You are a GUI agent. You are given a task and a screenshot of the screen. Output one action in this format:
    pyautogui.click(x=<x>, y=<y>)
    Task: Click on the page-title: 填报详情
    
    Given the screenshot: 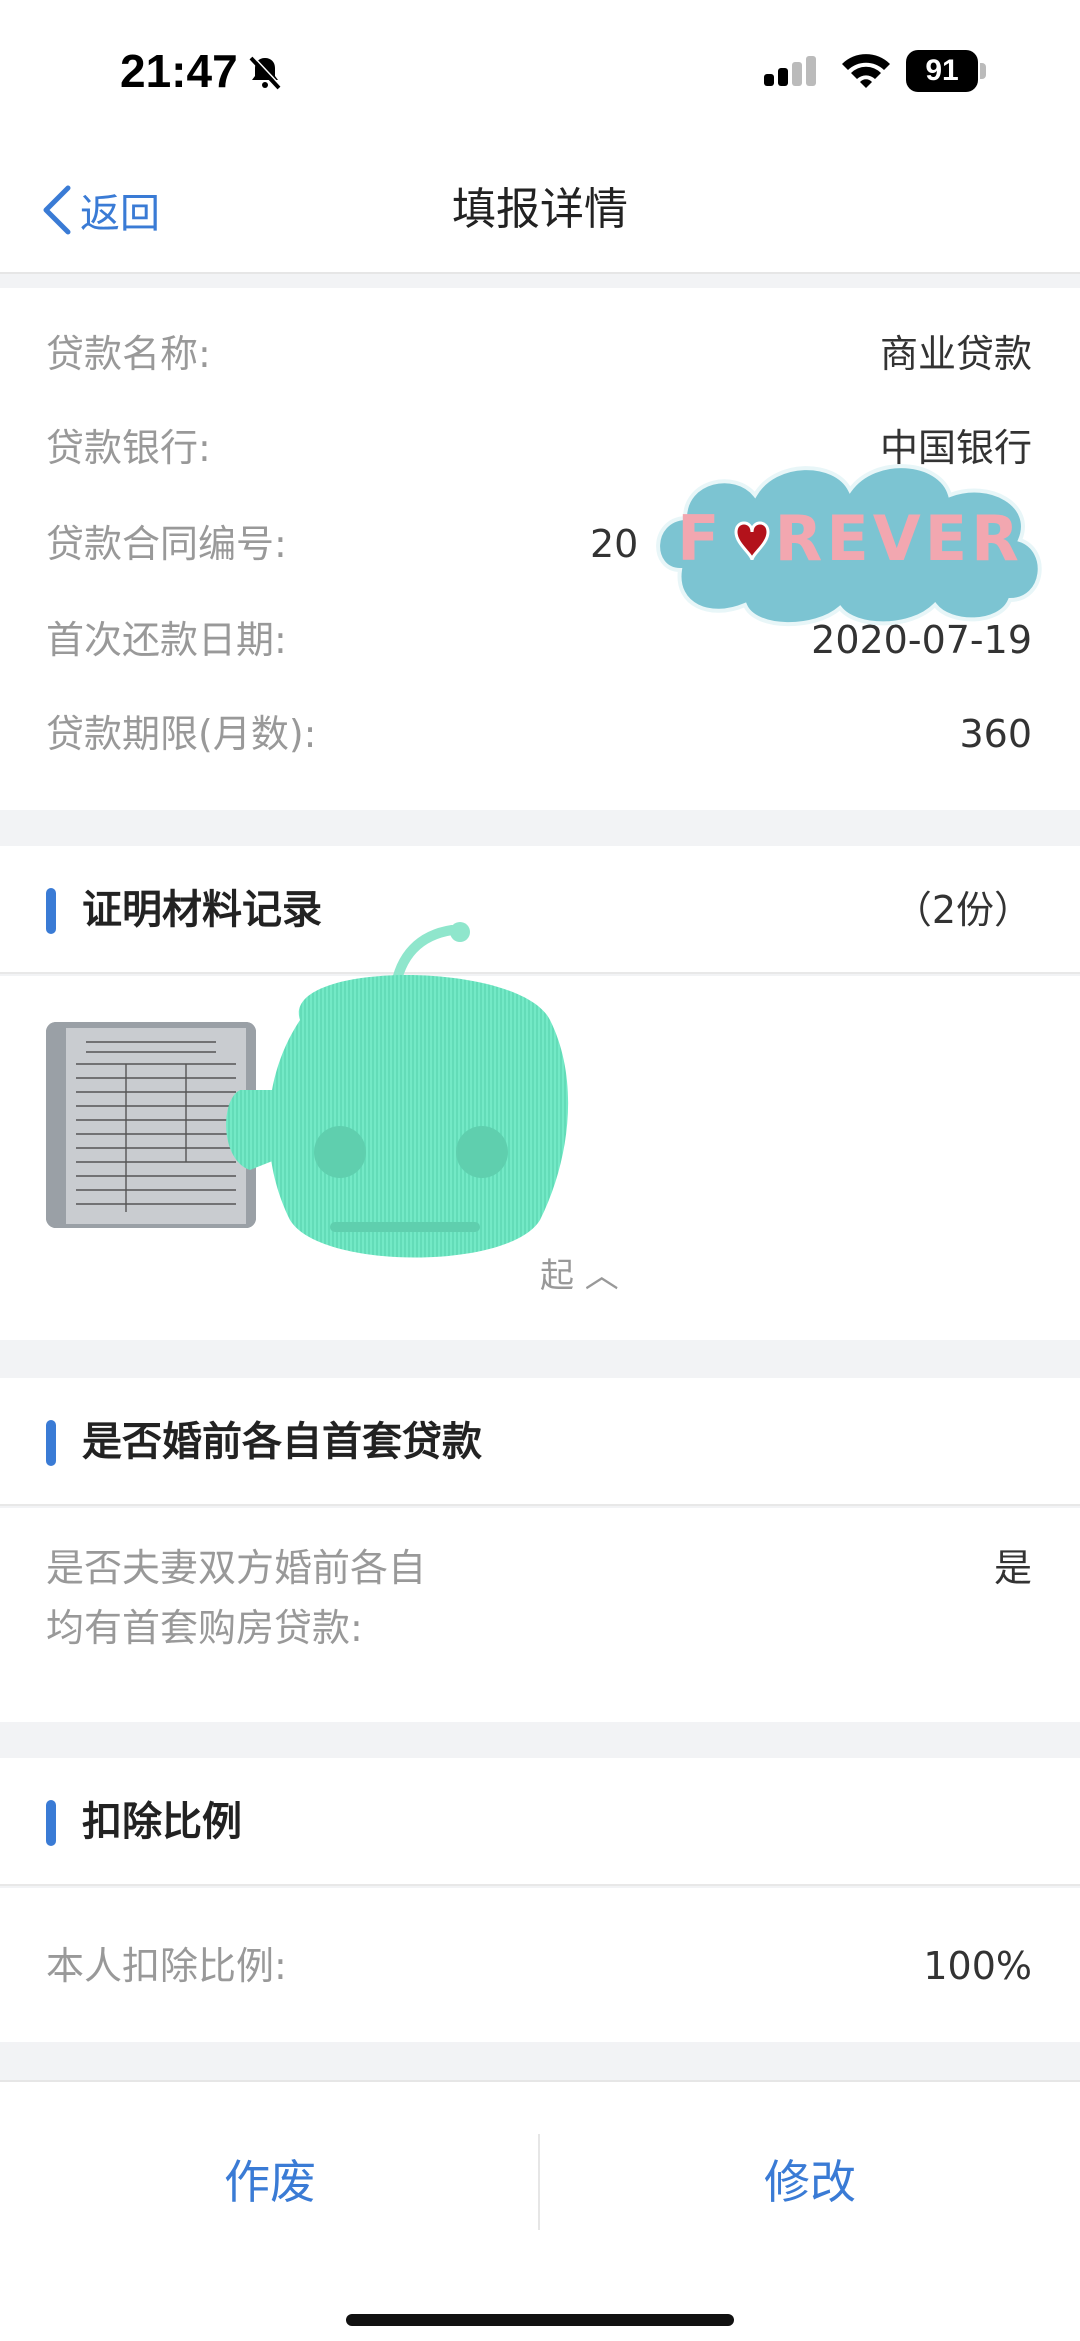 What is the action you would take?
    pyautogui.click(x=540, y=209)
    